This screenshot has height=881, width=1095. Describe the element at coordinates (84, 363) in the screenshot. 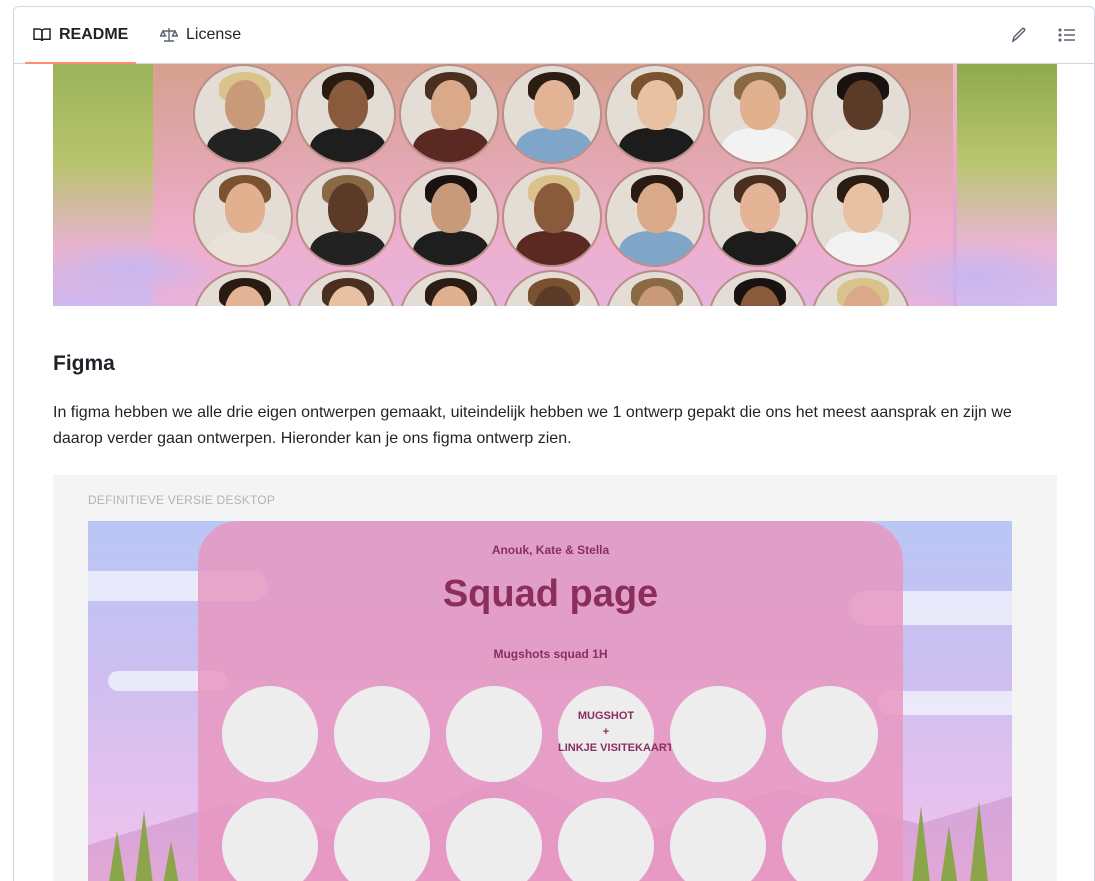

I see `figma-heading: Figma` at that location.